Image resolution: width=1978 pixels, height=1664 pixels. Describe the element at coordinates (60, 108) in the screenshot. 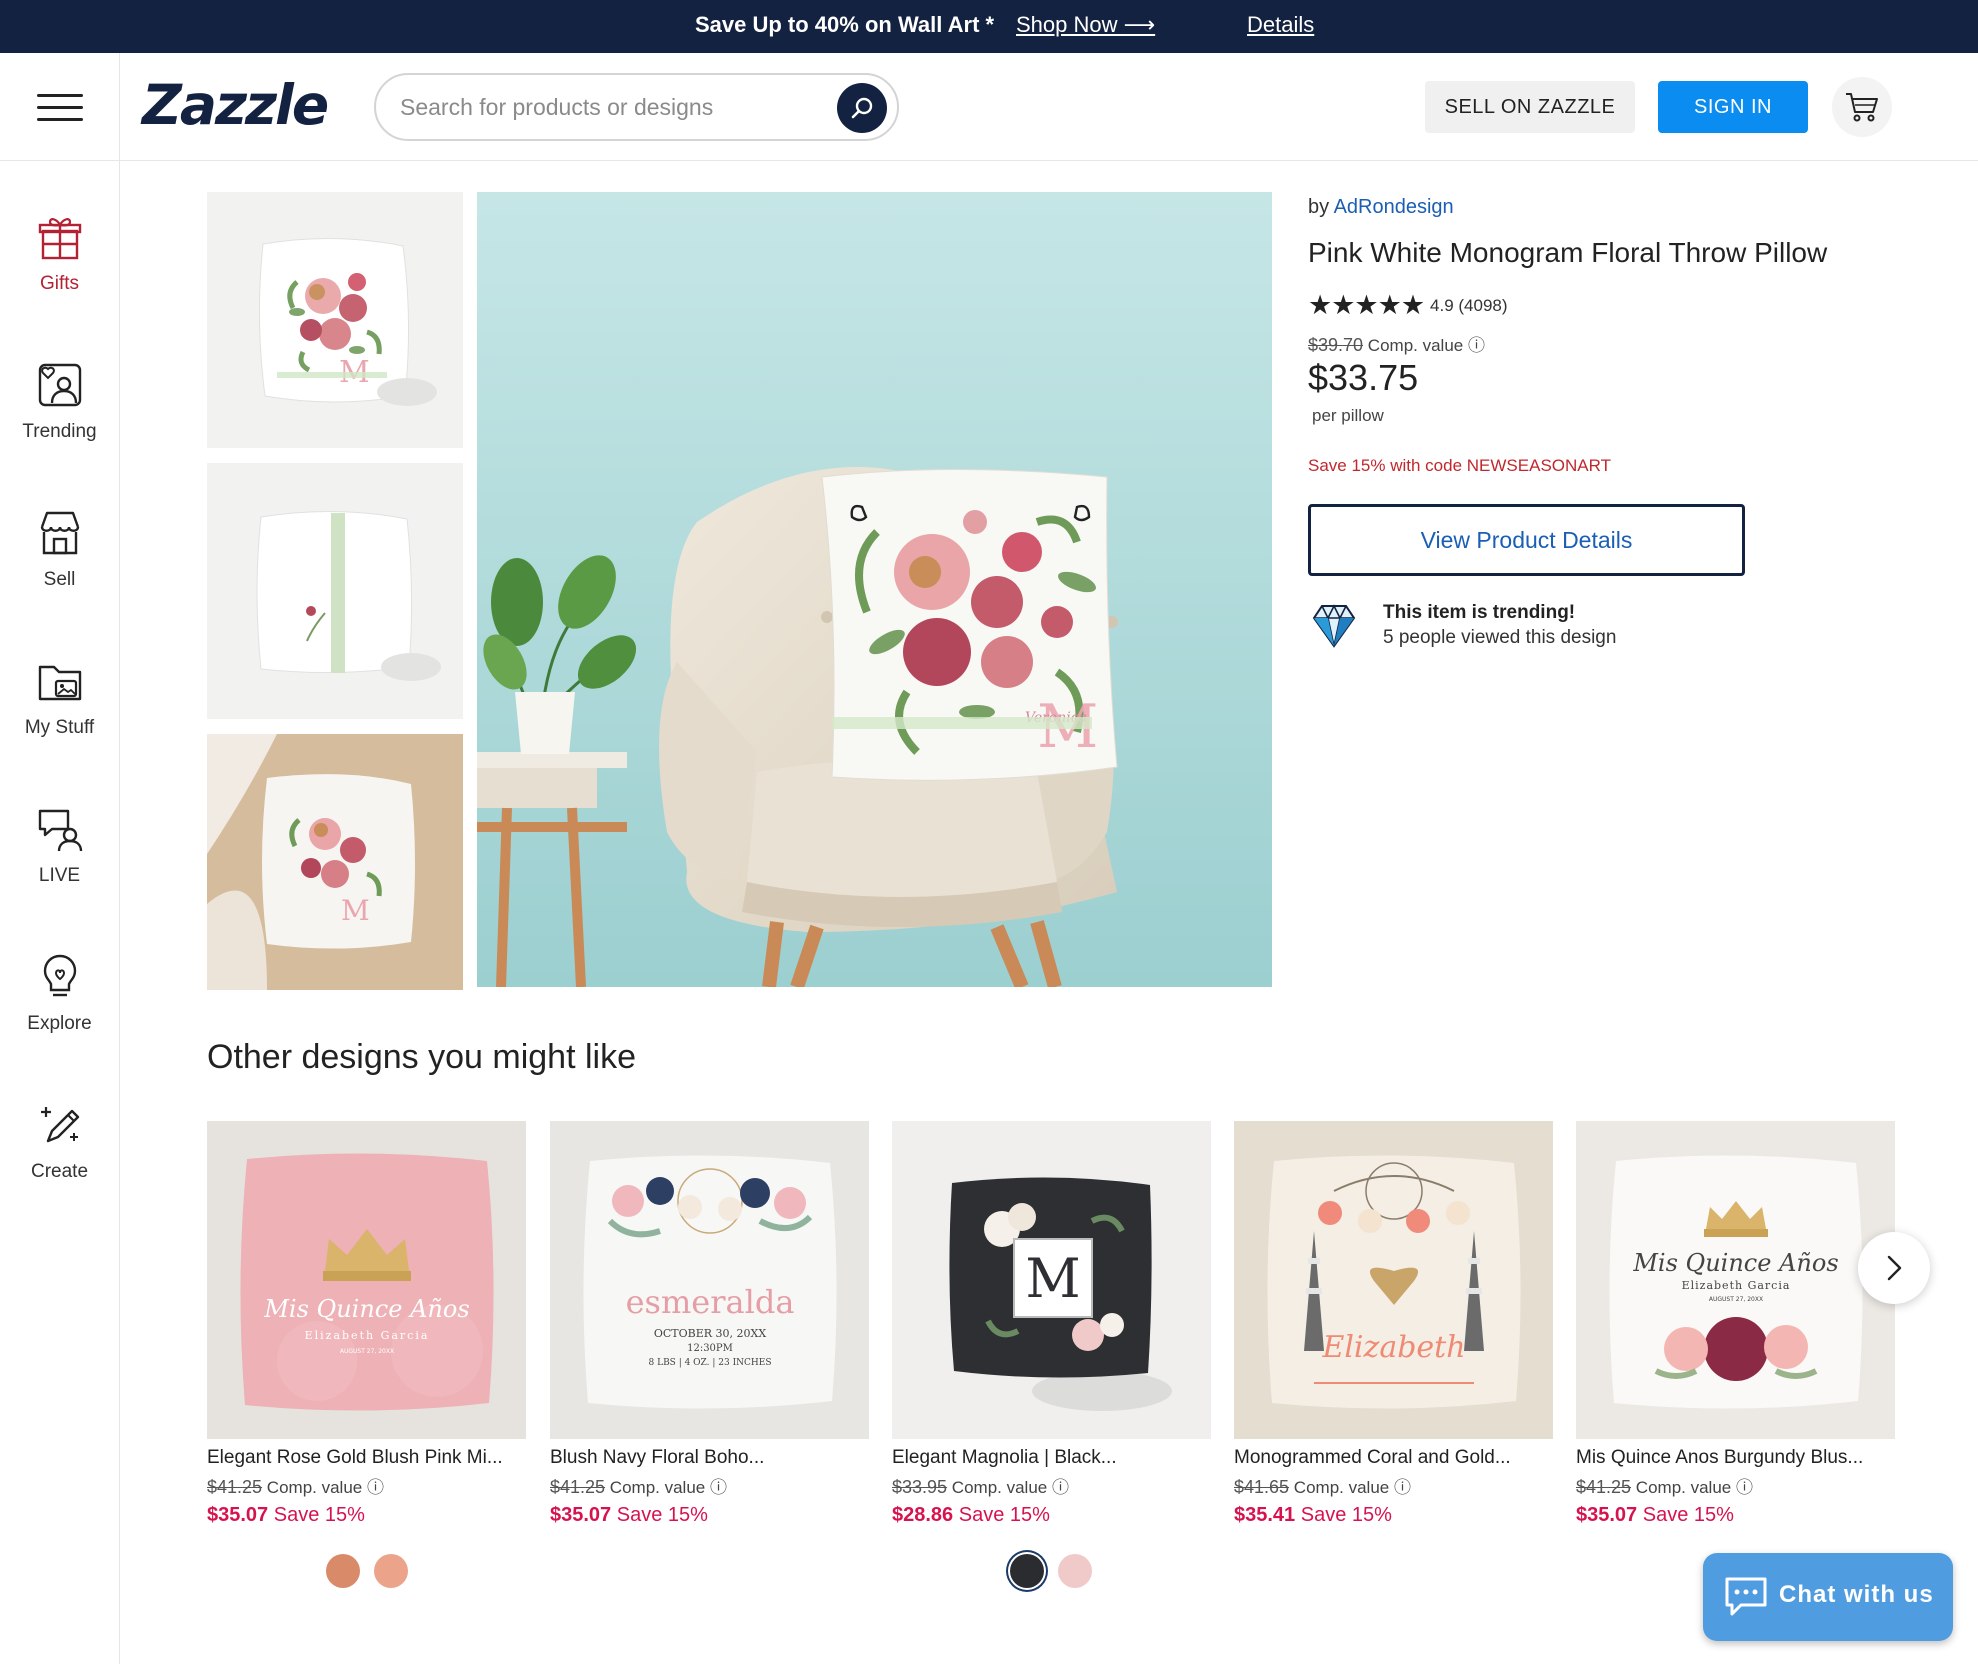

I see `hamburger-menu-icon` at that location.